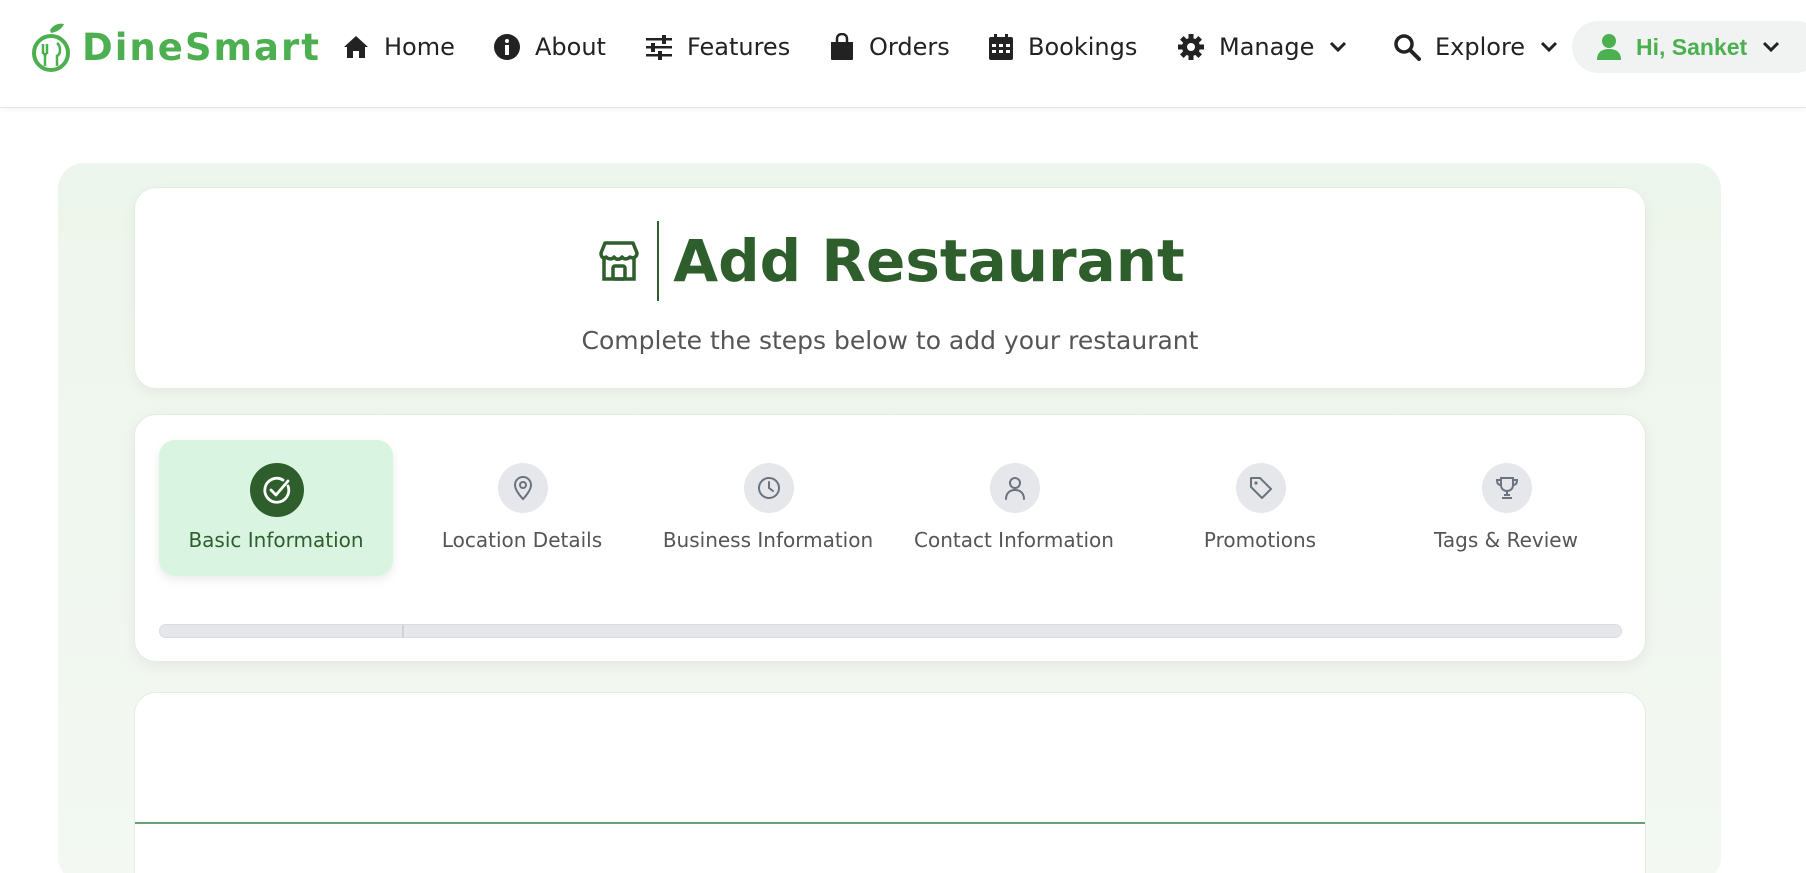  I want to click on user-menu-button: Hi, Sanket, so click(1689, 47).